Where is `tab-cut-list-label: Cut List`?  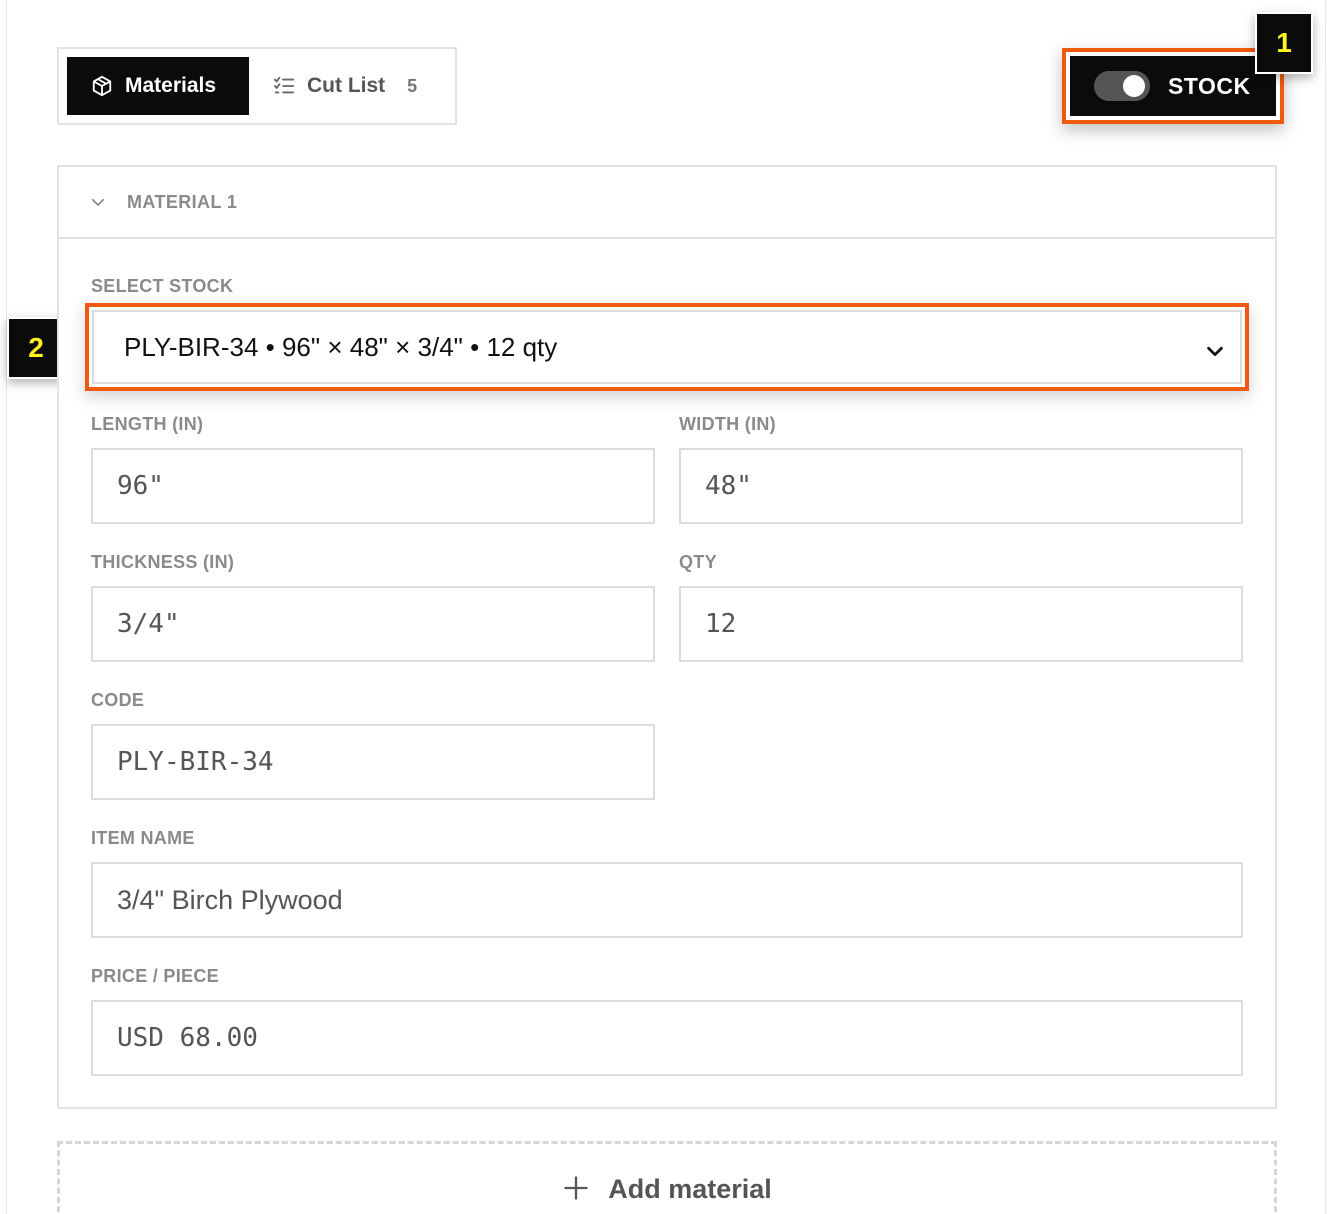
tab-cut-list-label: Cut List is located at coordinates (346, 85).